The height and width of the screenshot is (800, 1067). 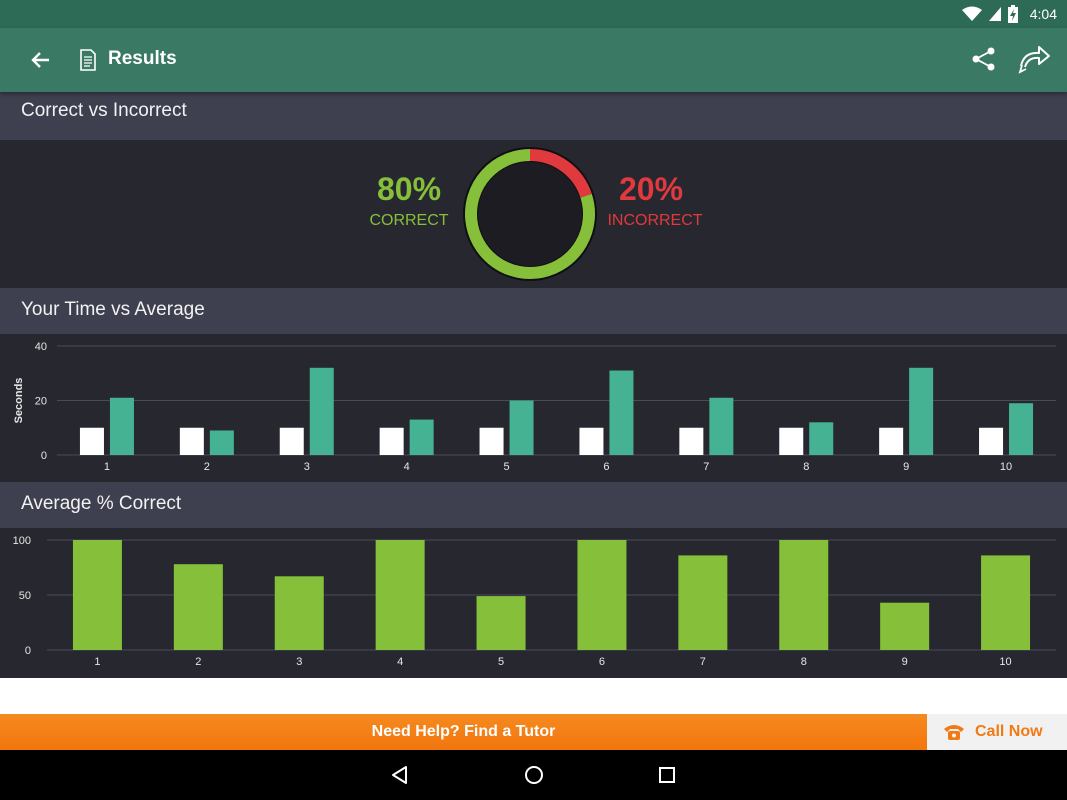 I want to click on section-title: Average % Correct, so click(x=101, y=503).